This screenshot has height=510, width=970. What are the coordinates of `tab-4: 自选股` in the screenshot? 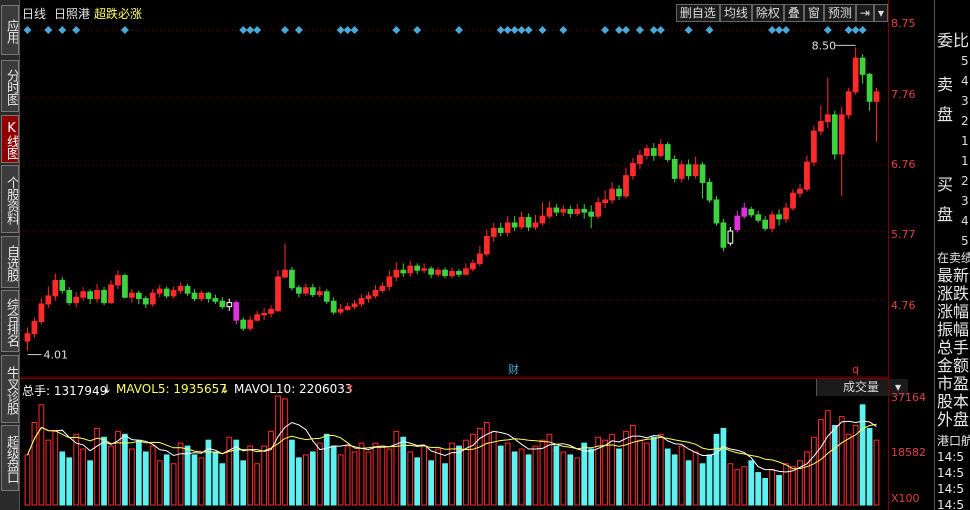 It's located at (10, 262).